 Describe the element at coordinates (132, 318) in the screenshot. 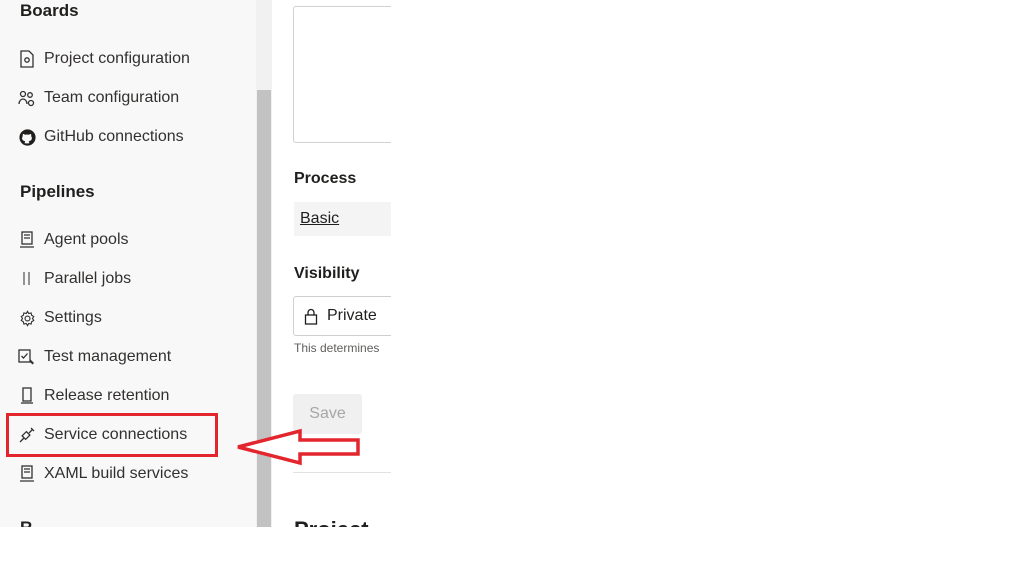

I see `sidebar-item-settings: Settings` at that location.